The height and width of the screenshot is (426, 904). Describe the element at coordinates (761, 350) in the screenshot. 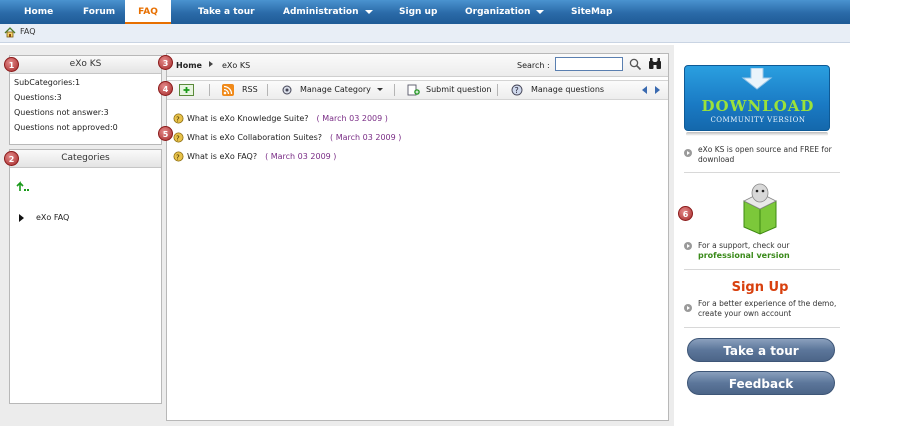

I see `take-a-tour-button: Take a tour` at that location.